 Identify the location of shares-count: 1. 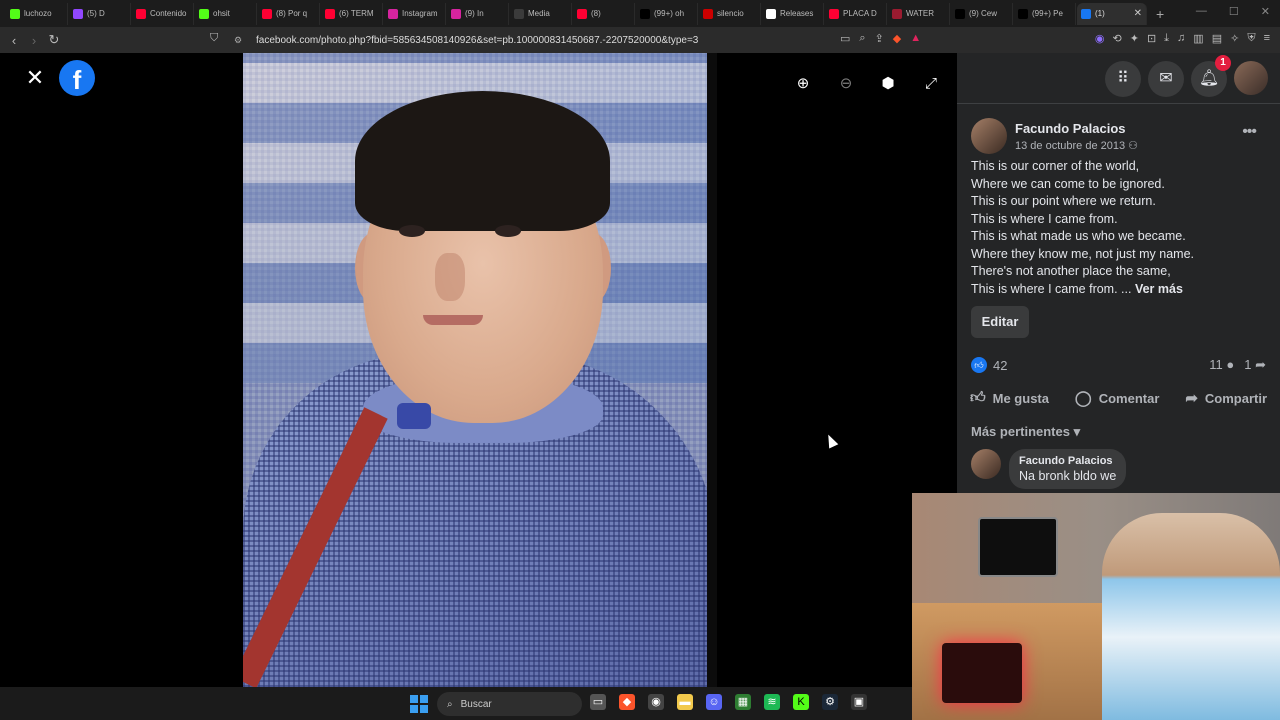
(1247, 364).